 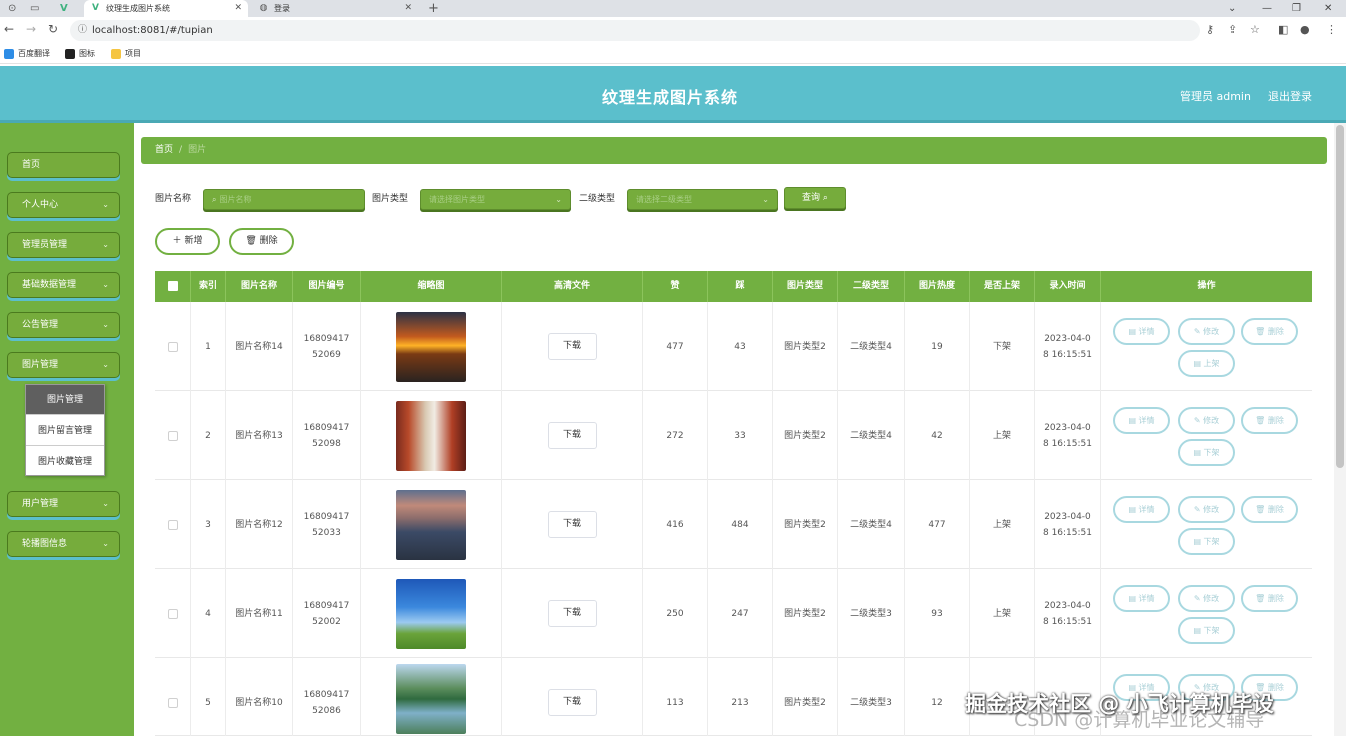 I want to click on pencil-icon: ✎, so click(x=1197, y=509).